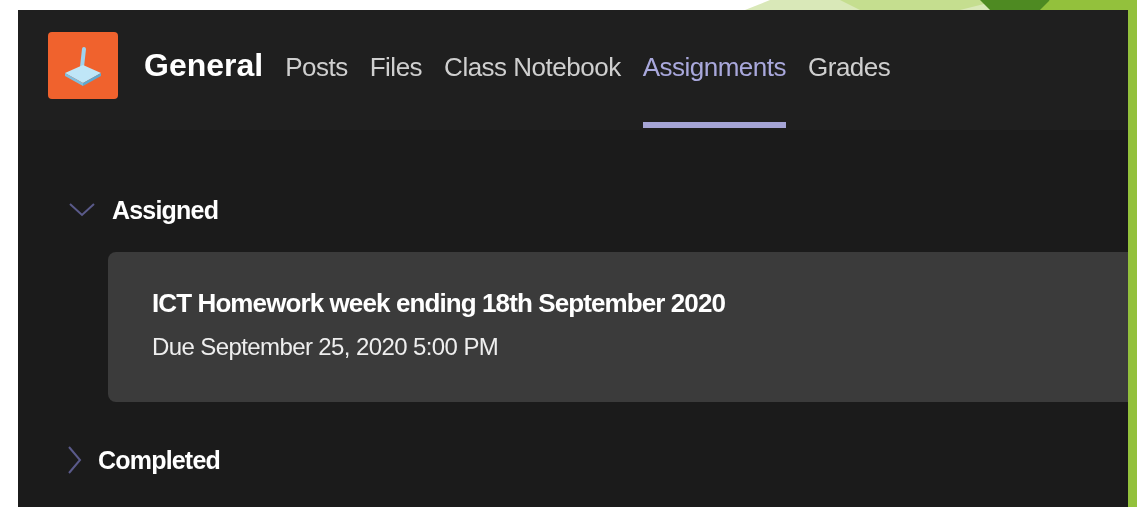 Image resolution: width=1137 pixels, height=507 pixels. Describe the element at coordinates (439, 303) in the screenshot. I see `assignment-title: ICT Homework week ending 18th September 2020` at that location.